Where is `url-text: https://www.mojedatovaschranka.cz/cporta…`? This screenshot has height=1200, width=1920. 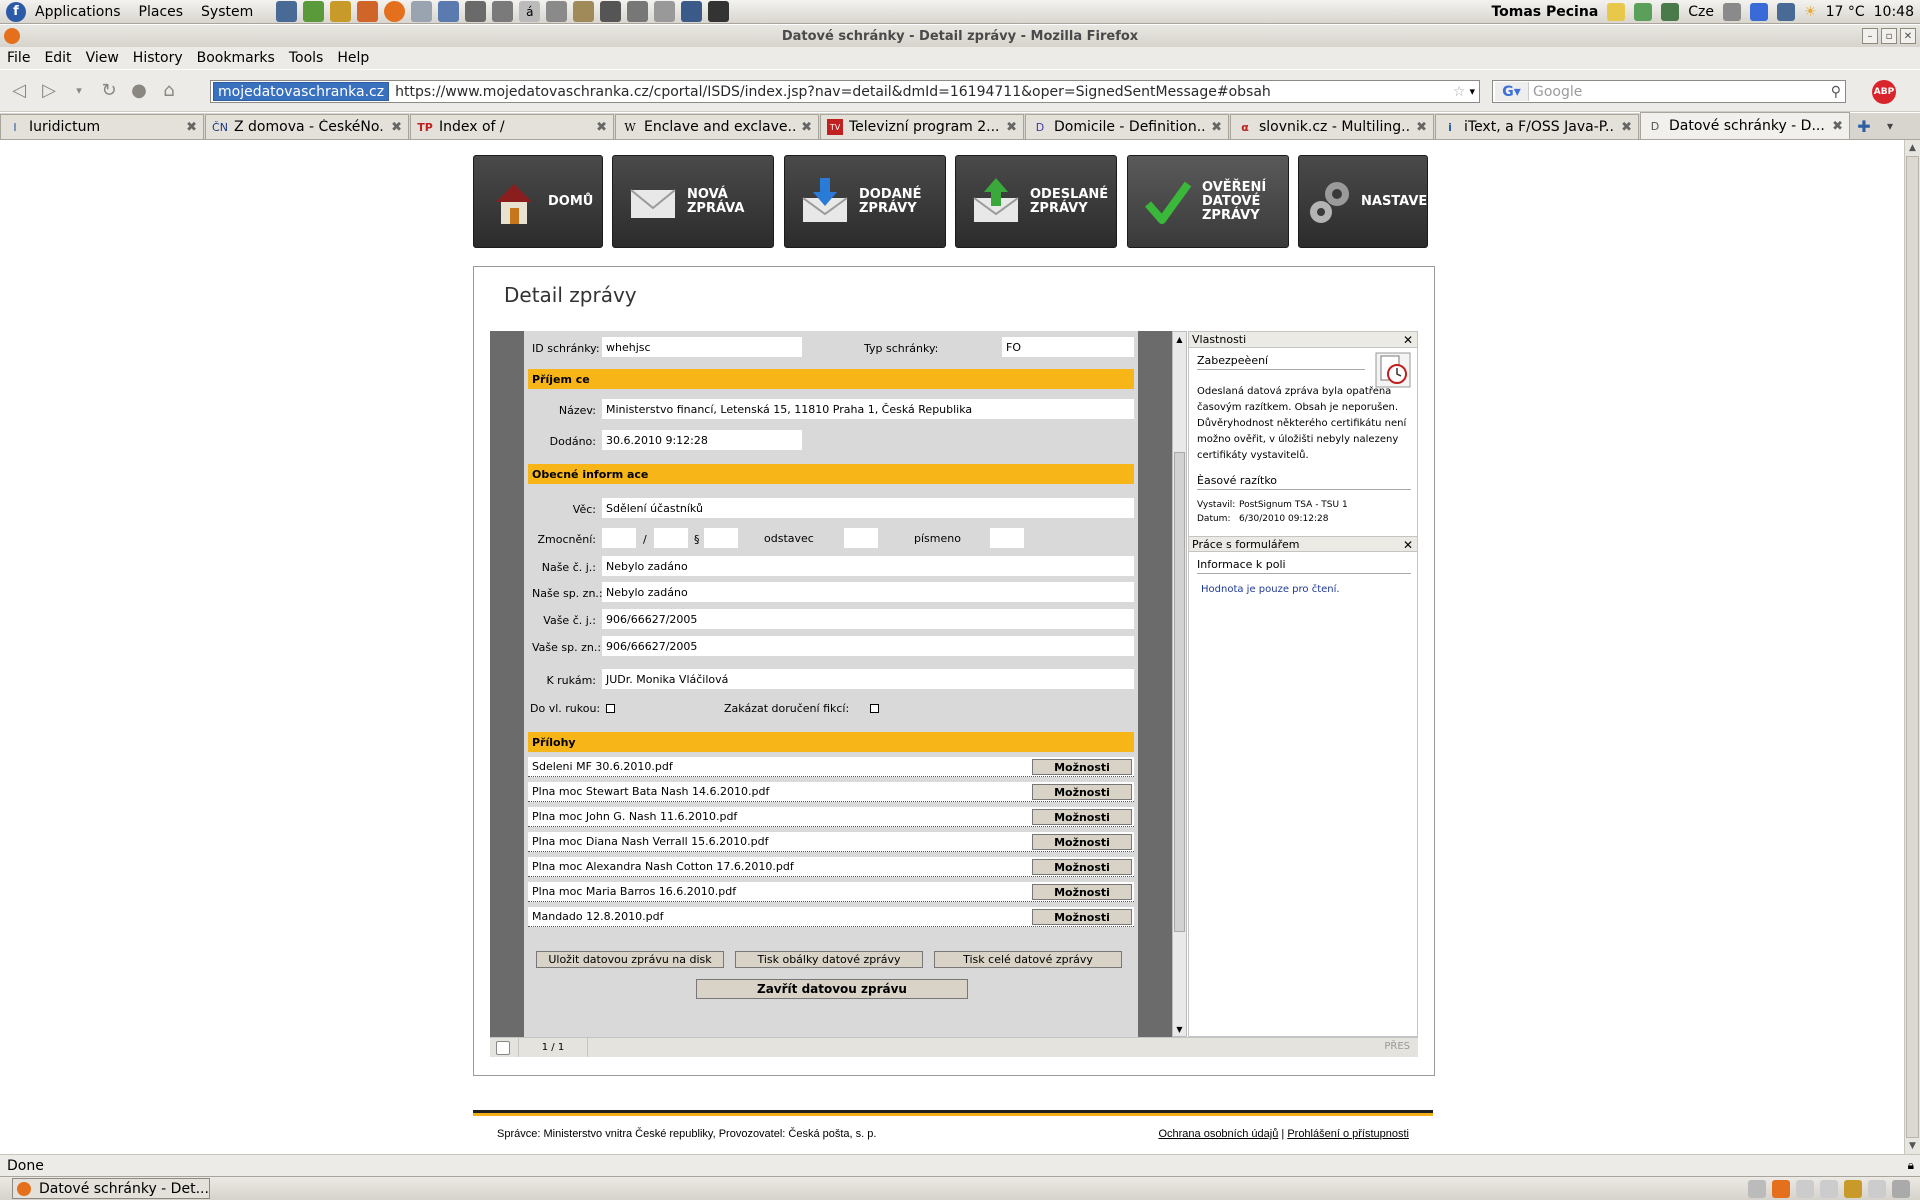
url-text: https://www.mojedatovaschranka.cz/cporta… is located at coordinates (833, 92).